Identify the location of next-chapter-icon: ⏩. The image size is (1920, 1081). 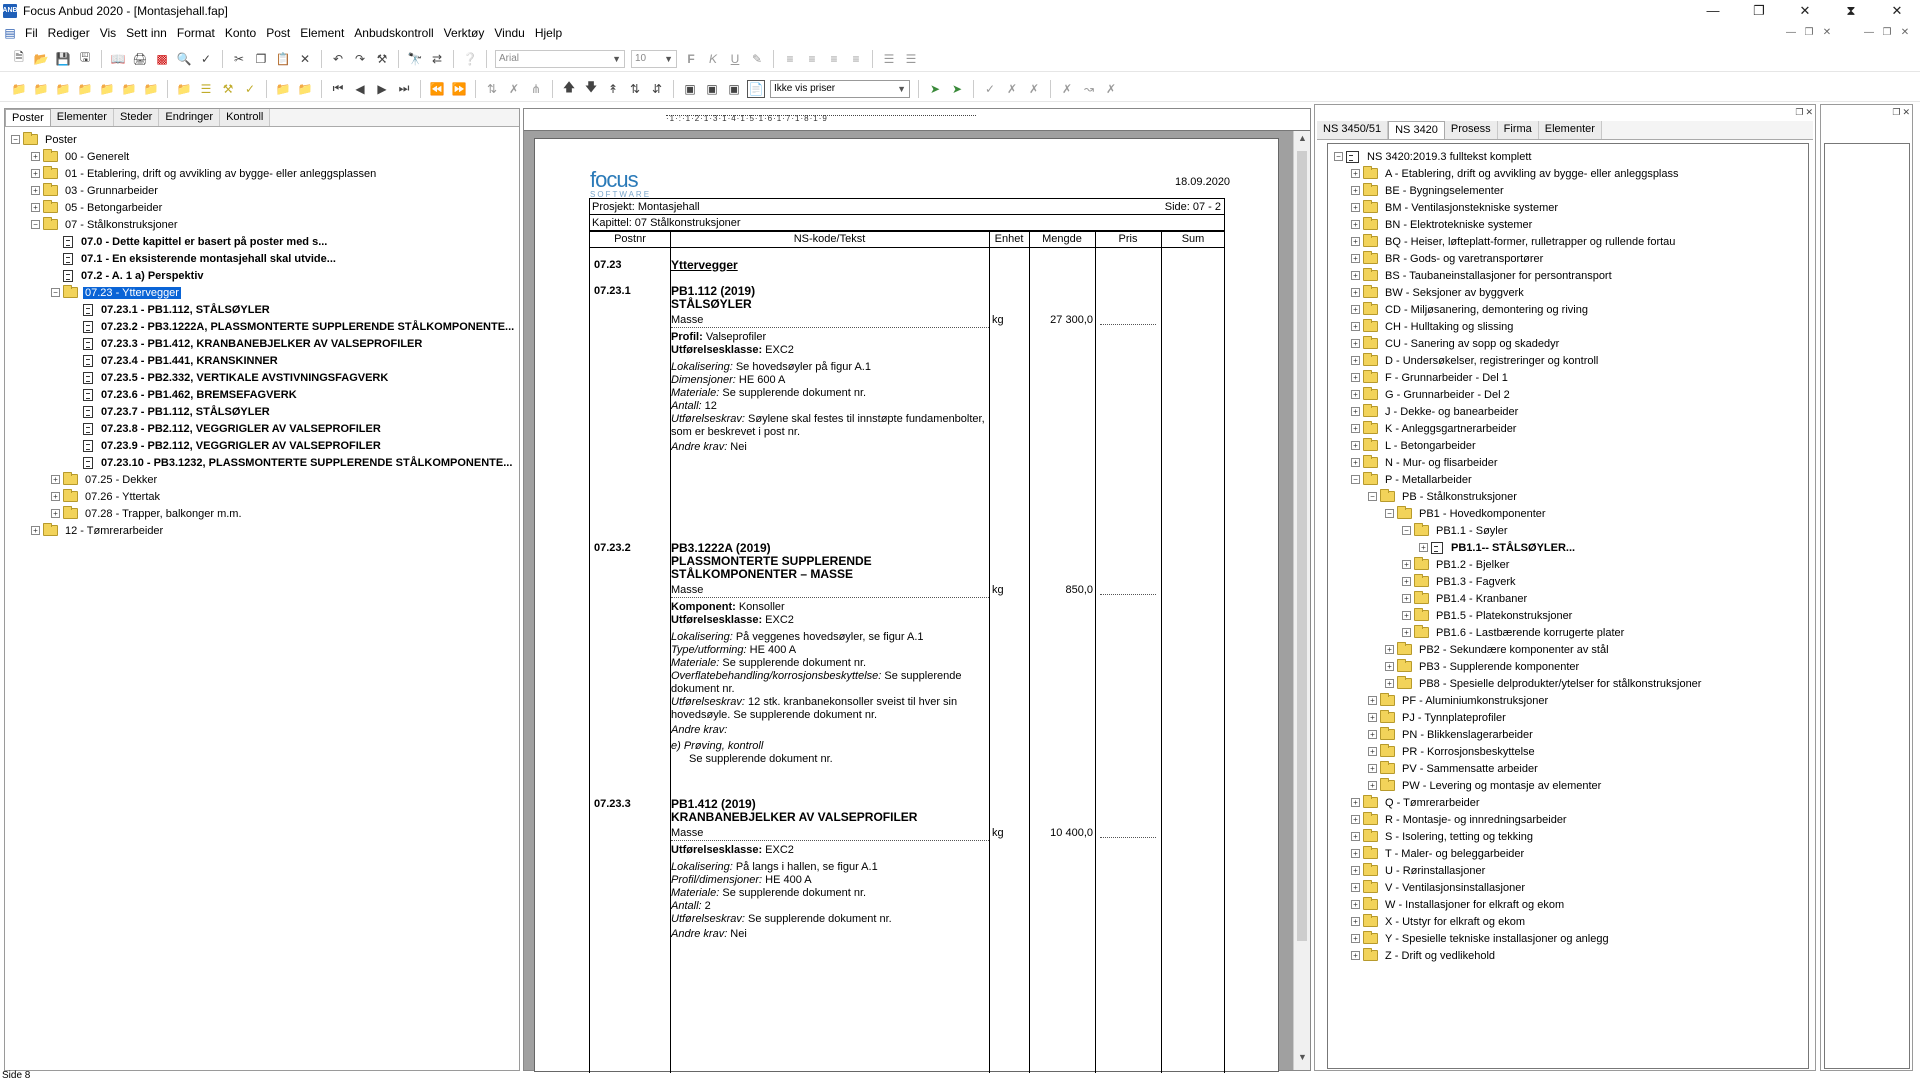
(459, 89).